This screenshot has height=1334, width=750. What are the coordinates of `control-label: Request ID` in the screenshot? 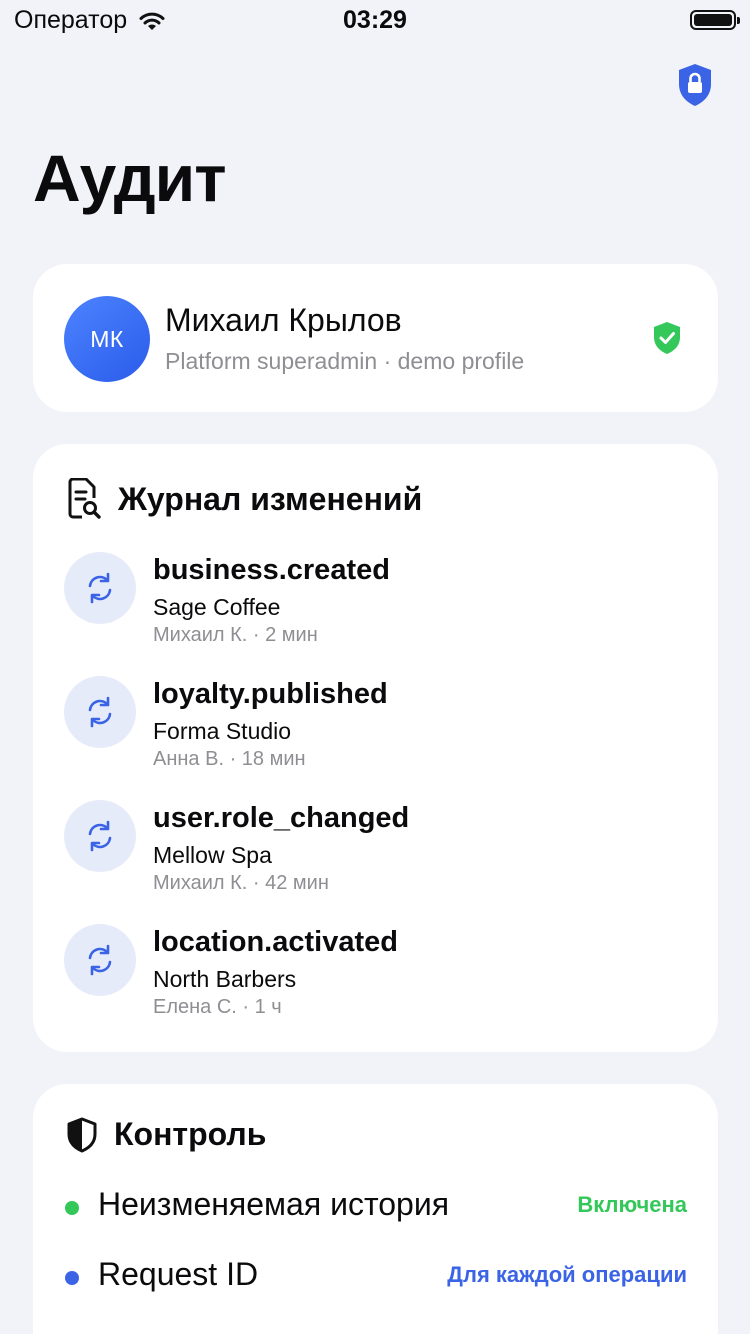 It's located at (178, 1274).